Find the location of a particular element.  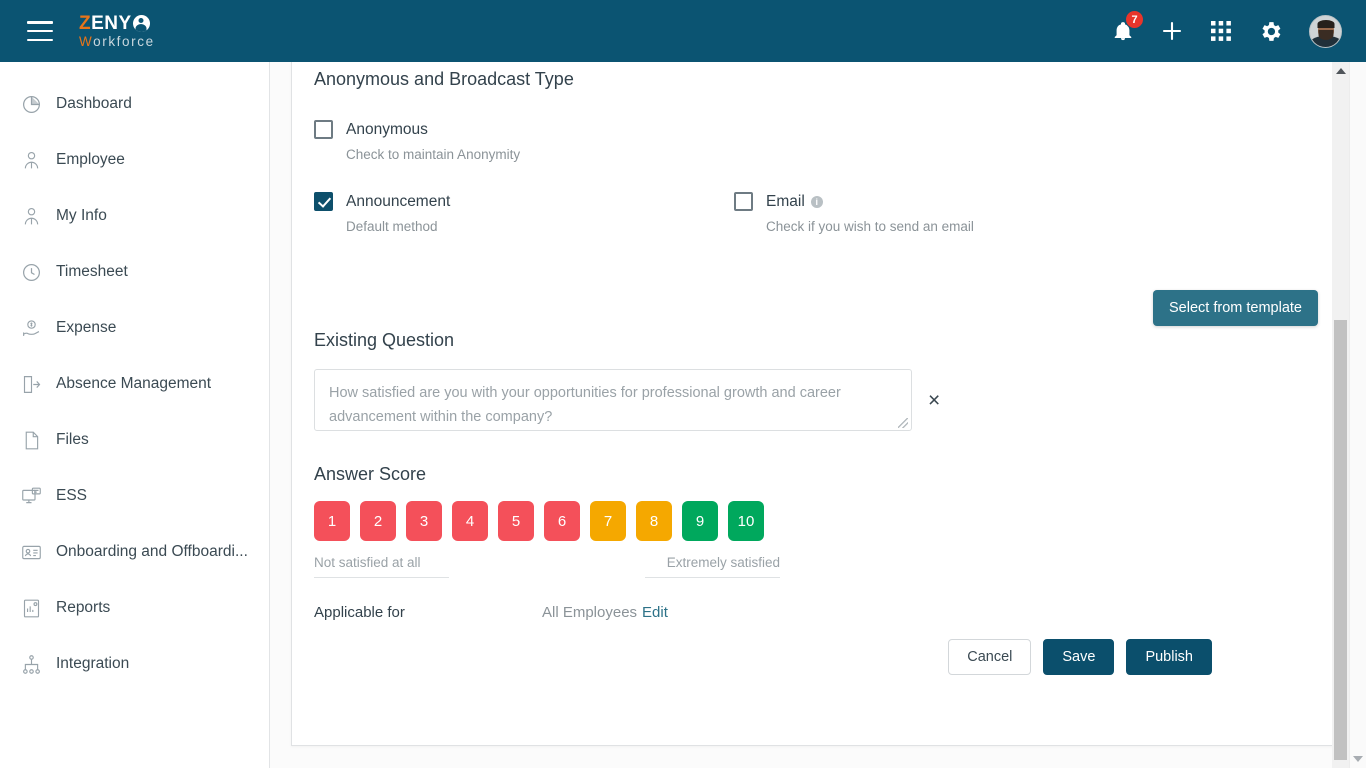

sidebar-label: Timesheet is located at coordinates (92, 271).